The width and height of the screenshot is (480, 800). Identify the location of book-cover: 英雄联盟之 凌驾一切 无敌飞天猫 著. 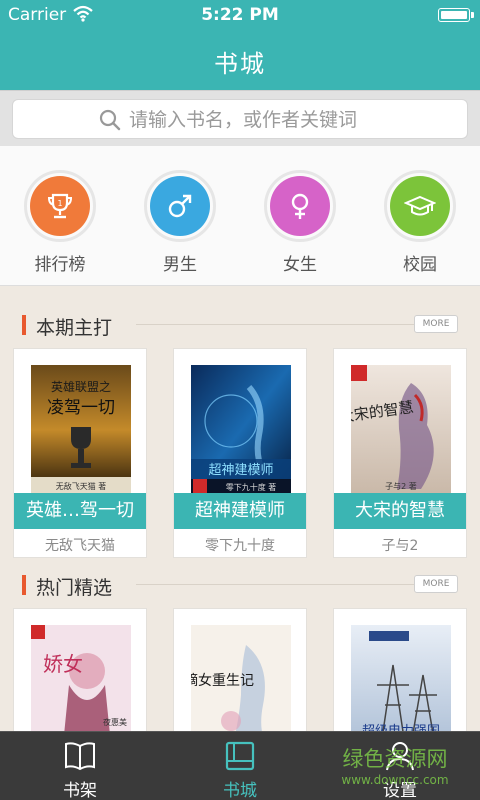
(81, 430).